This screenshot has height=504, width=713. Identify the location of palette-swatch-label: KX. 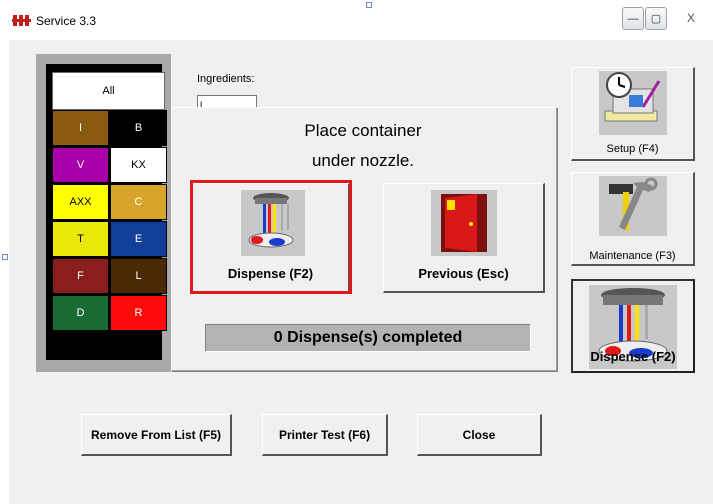
(138, 165).